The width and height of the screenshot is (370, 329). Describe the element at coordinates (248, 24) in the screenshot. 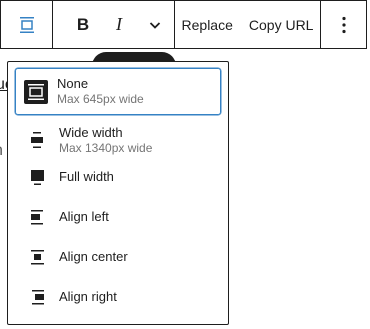

I see `image-actions-group: Replace Copy URL` at that location.